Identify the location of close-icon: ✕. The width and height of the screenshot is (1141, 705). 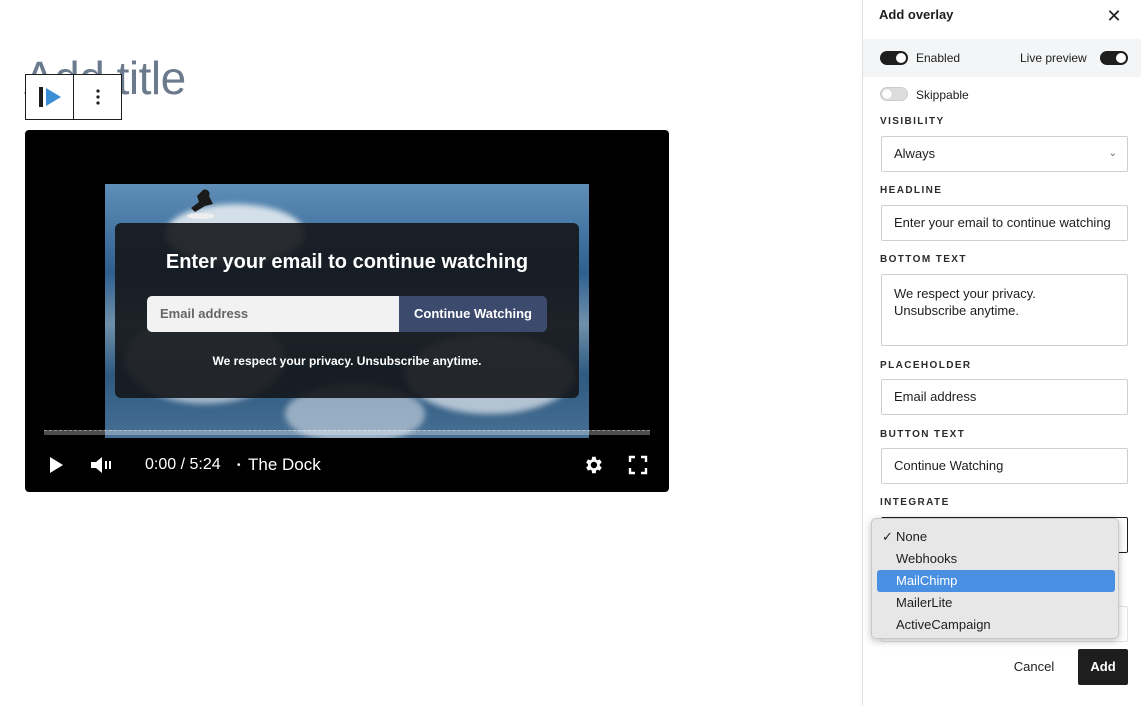
(1114, 16).